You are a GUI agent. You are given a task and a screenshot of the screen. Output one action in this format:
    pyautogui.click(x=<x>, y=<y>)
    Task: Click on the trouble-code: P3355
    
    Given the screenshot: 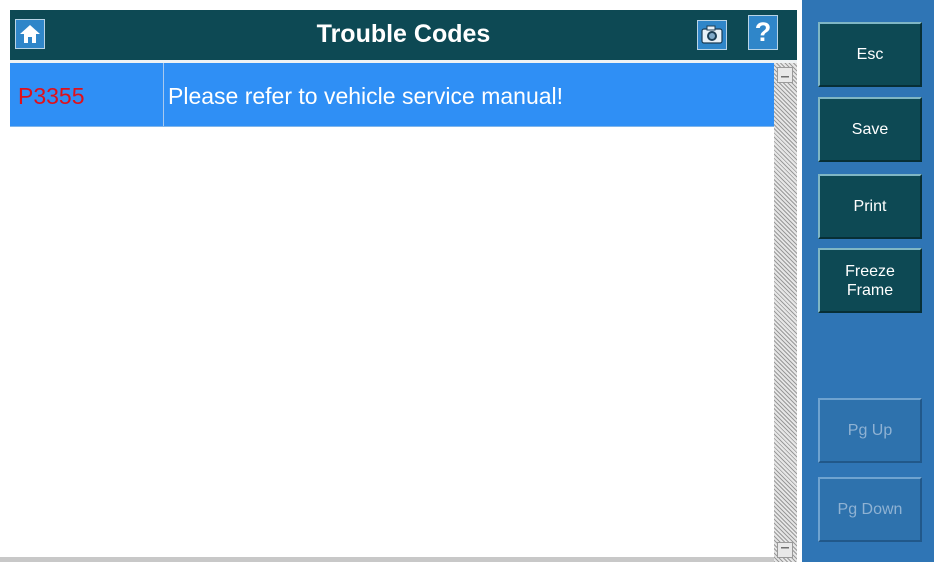 What is the action you would take?
    pyautogui.click(x=87, y=94)
    